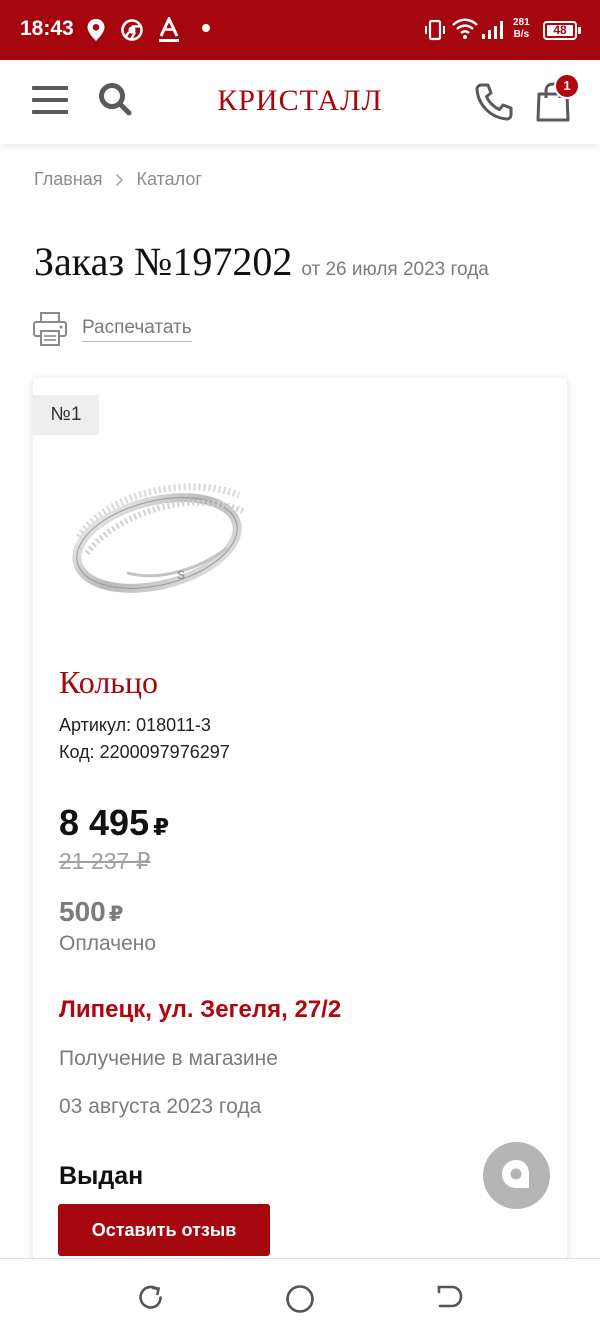  I want to click on brand-logo: КРИСТАЛЛ, so click(300, 101).